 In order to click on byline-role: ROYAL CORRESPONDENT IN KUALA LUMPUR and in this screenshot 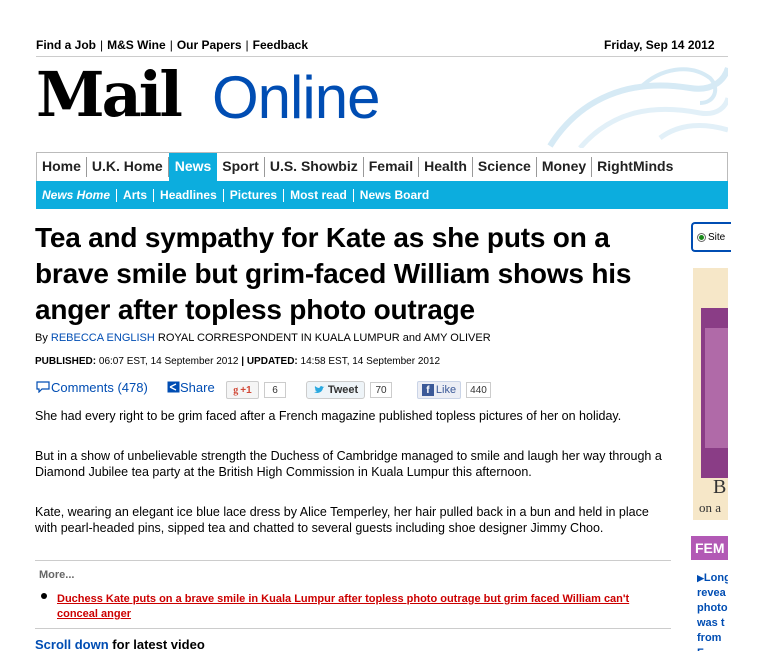, I will do `click(289, 338)`.